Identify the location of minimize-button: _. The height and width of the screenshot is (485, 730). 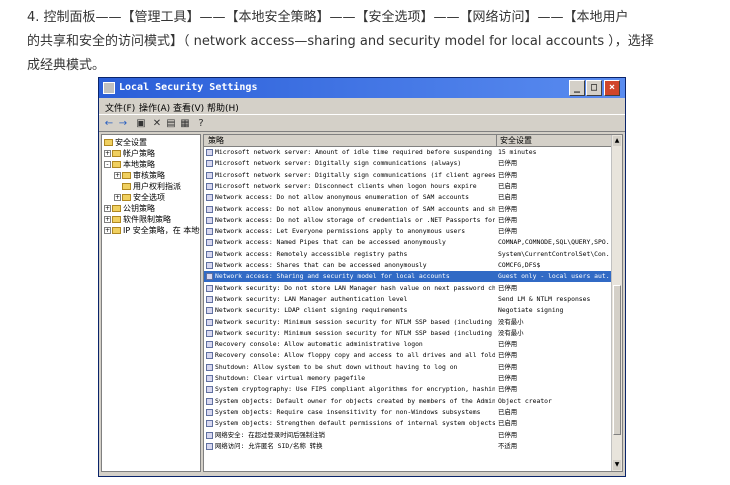
(577, 88).